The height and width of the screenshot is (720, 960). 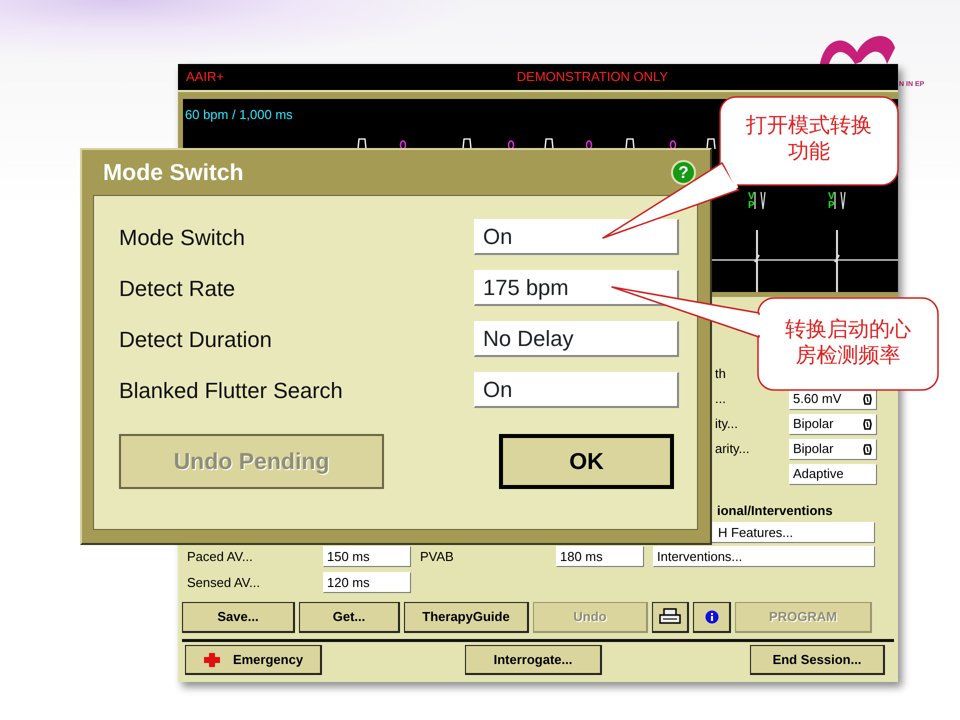 I want to click on setting-label: Mode Switch, so click(x=182, y=238).